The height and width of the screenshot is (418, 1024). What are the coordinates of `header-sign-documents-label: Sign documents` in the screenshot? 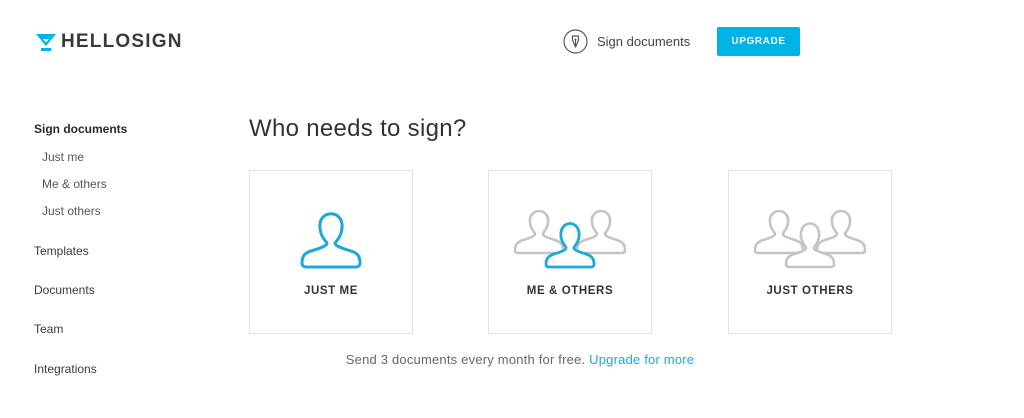 It's located at (644, 41).